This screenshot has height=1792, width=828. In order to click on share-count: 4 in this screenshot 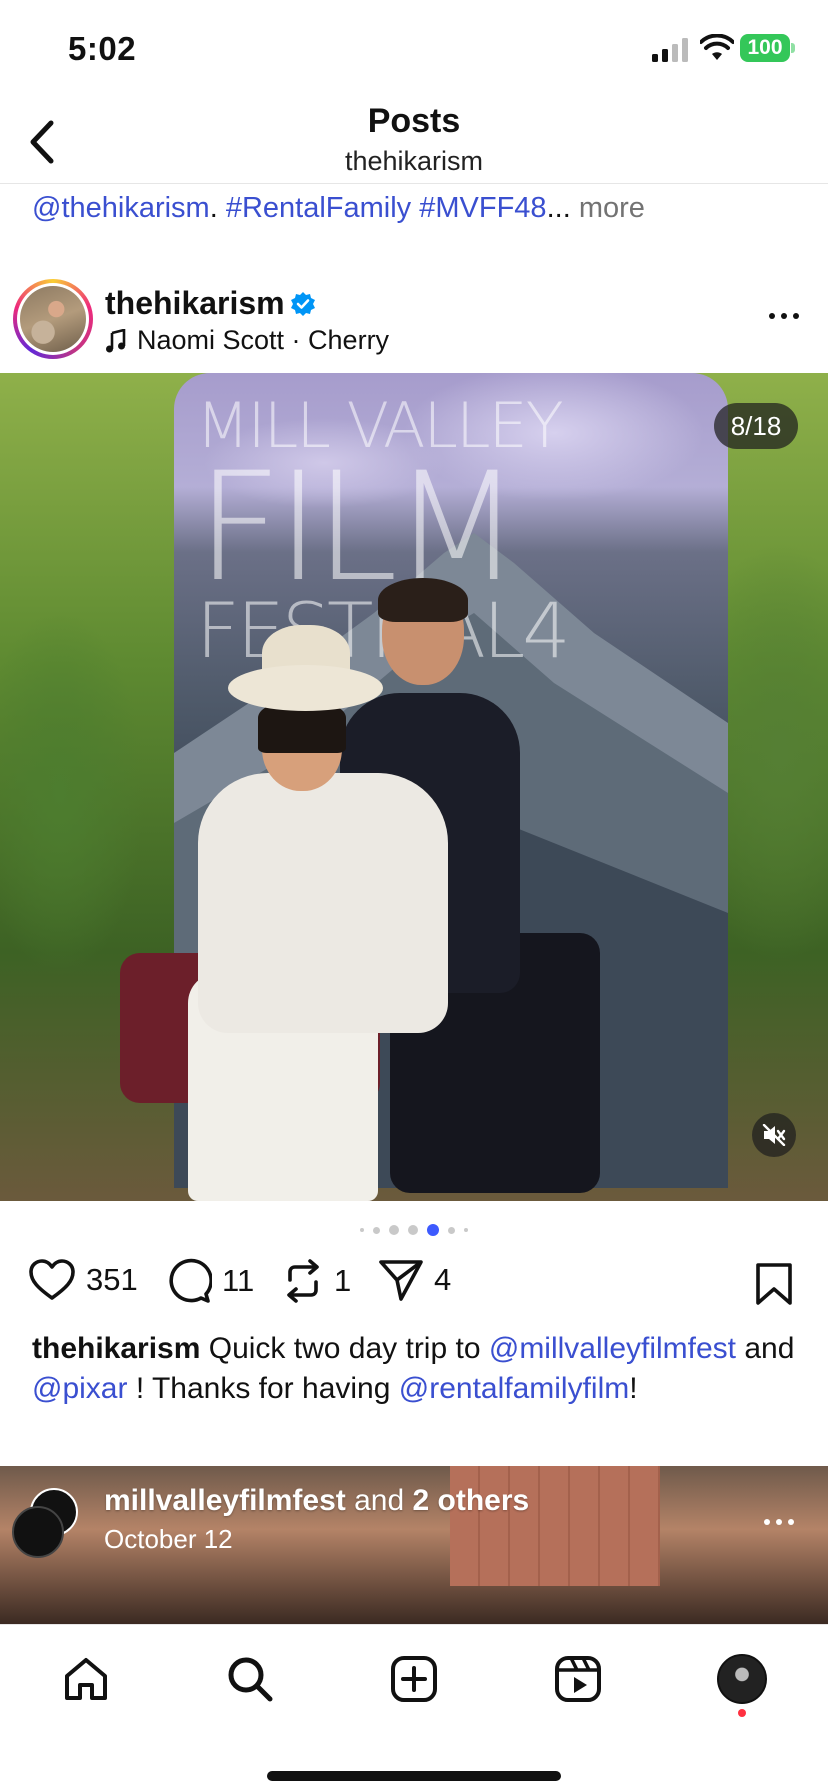, I will do `click(443, 1279)`.